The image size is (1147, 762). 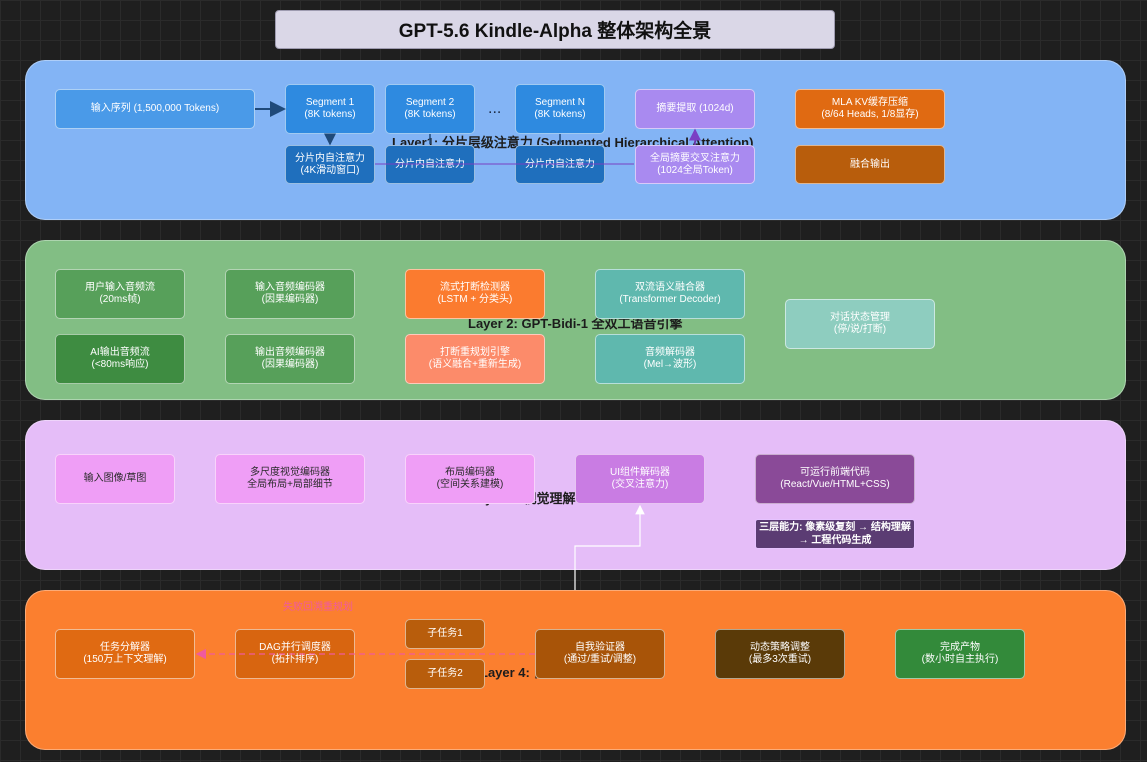 I want to click on layer1-input-node: 输入序列 (1,500,000 Tokens), so click(x=155, y=109).